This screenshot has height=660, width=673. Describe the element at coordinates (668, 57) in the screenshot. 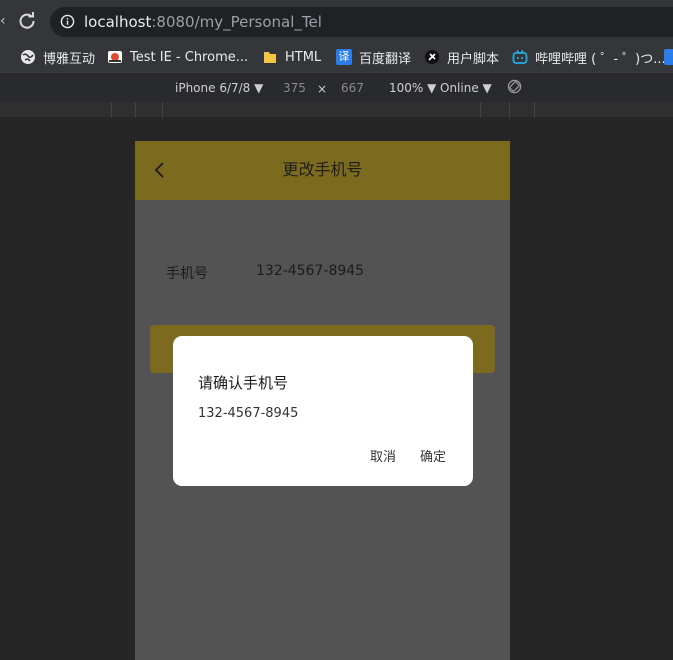

I see `bookmark-overflow-right` at that location.